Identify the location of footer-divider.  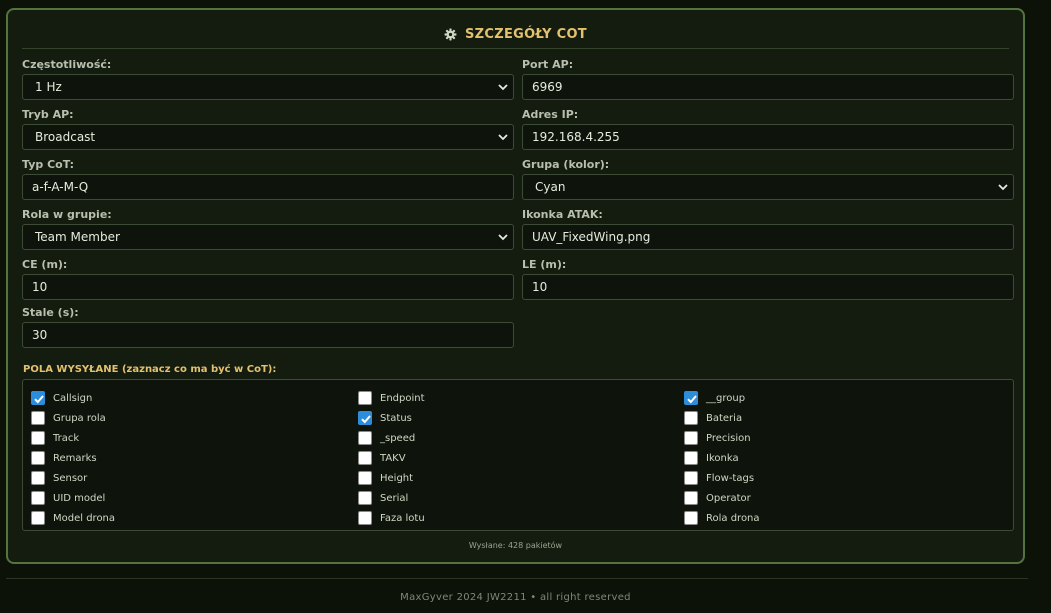
(517, 578).